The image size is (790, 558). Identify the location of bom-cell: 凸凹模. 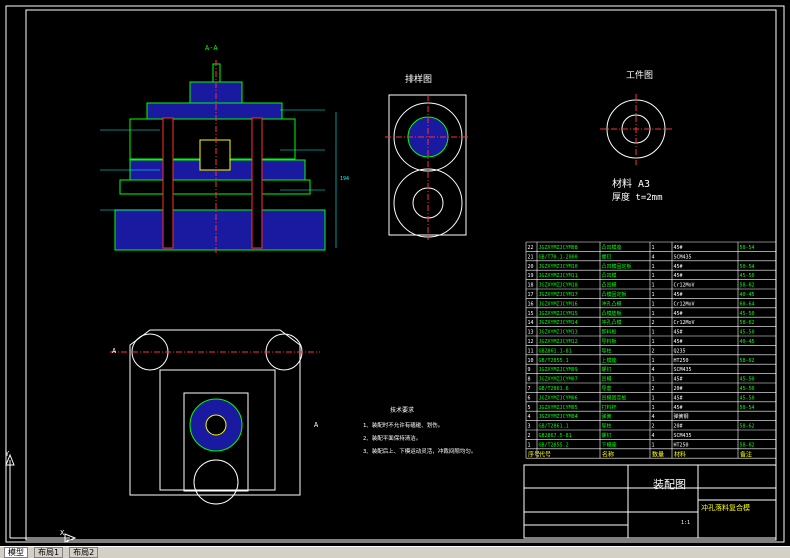
(609, 275).